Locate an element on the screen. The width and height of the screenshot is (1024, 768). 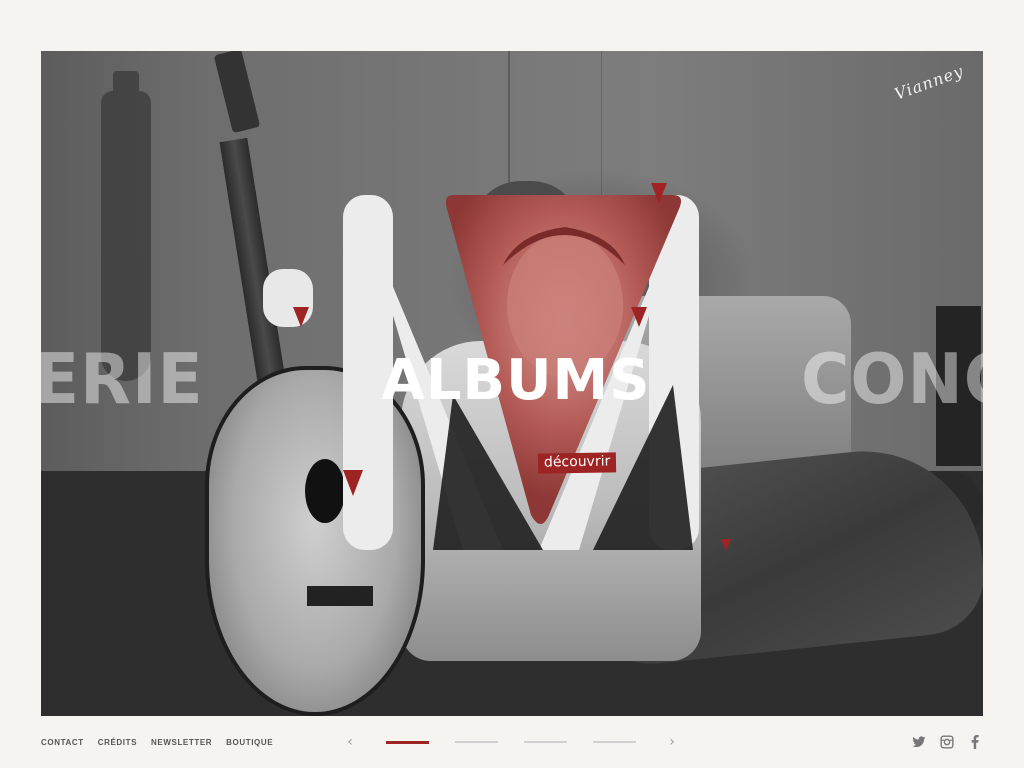
social-links is located at coordinates (947, 742).